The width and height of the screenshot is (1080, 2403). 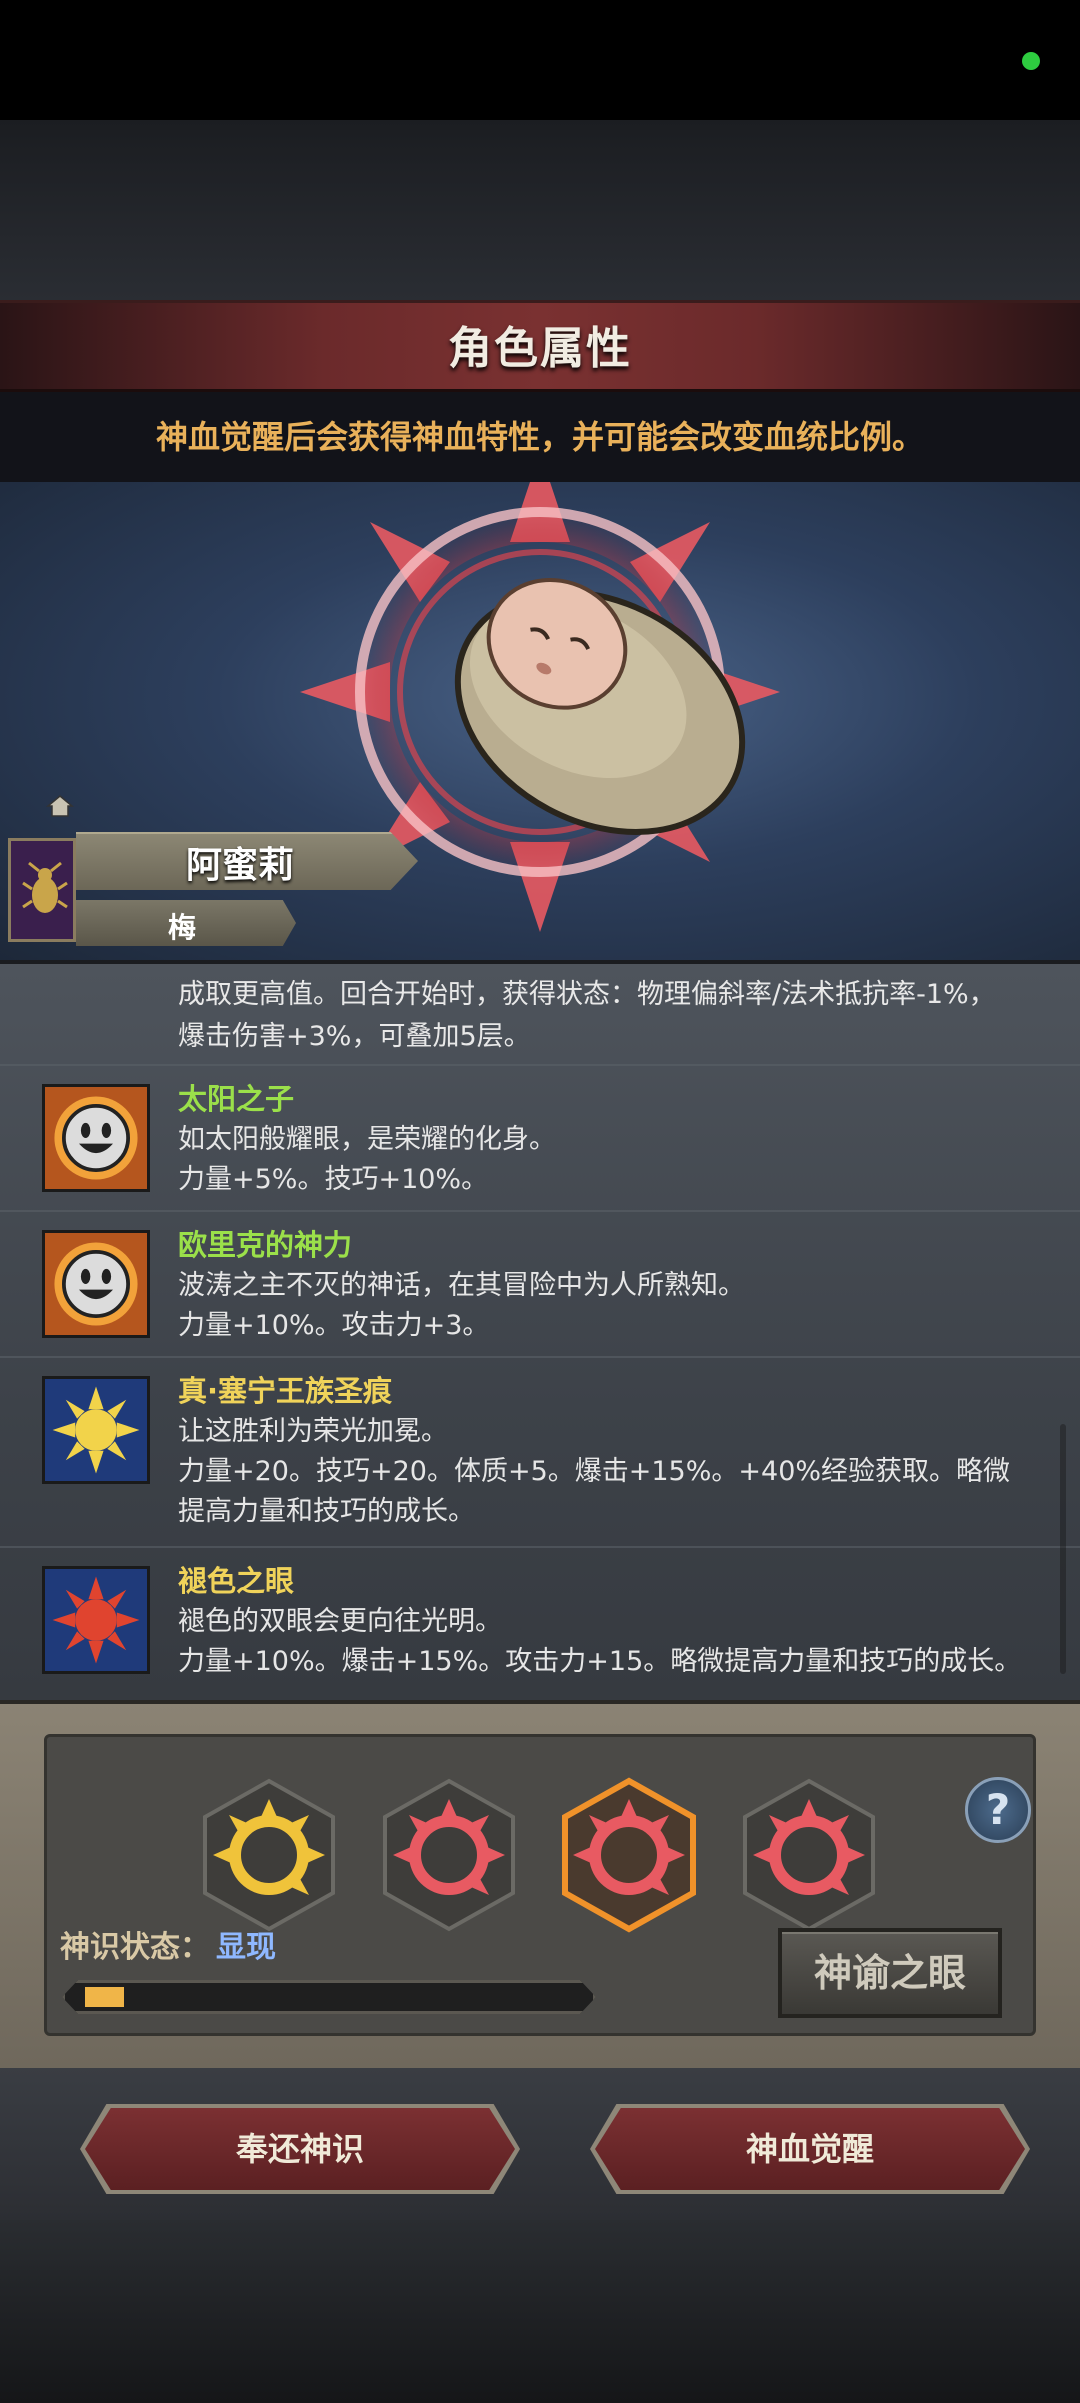 What do you see at coordinates (182, 927) in the screenshot?
I see `character-subtitle: 梅` at bounding box center [182, 927].